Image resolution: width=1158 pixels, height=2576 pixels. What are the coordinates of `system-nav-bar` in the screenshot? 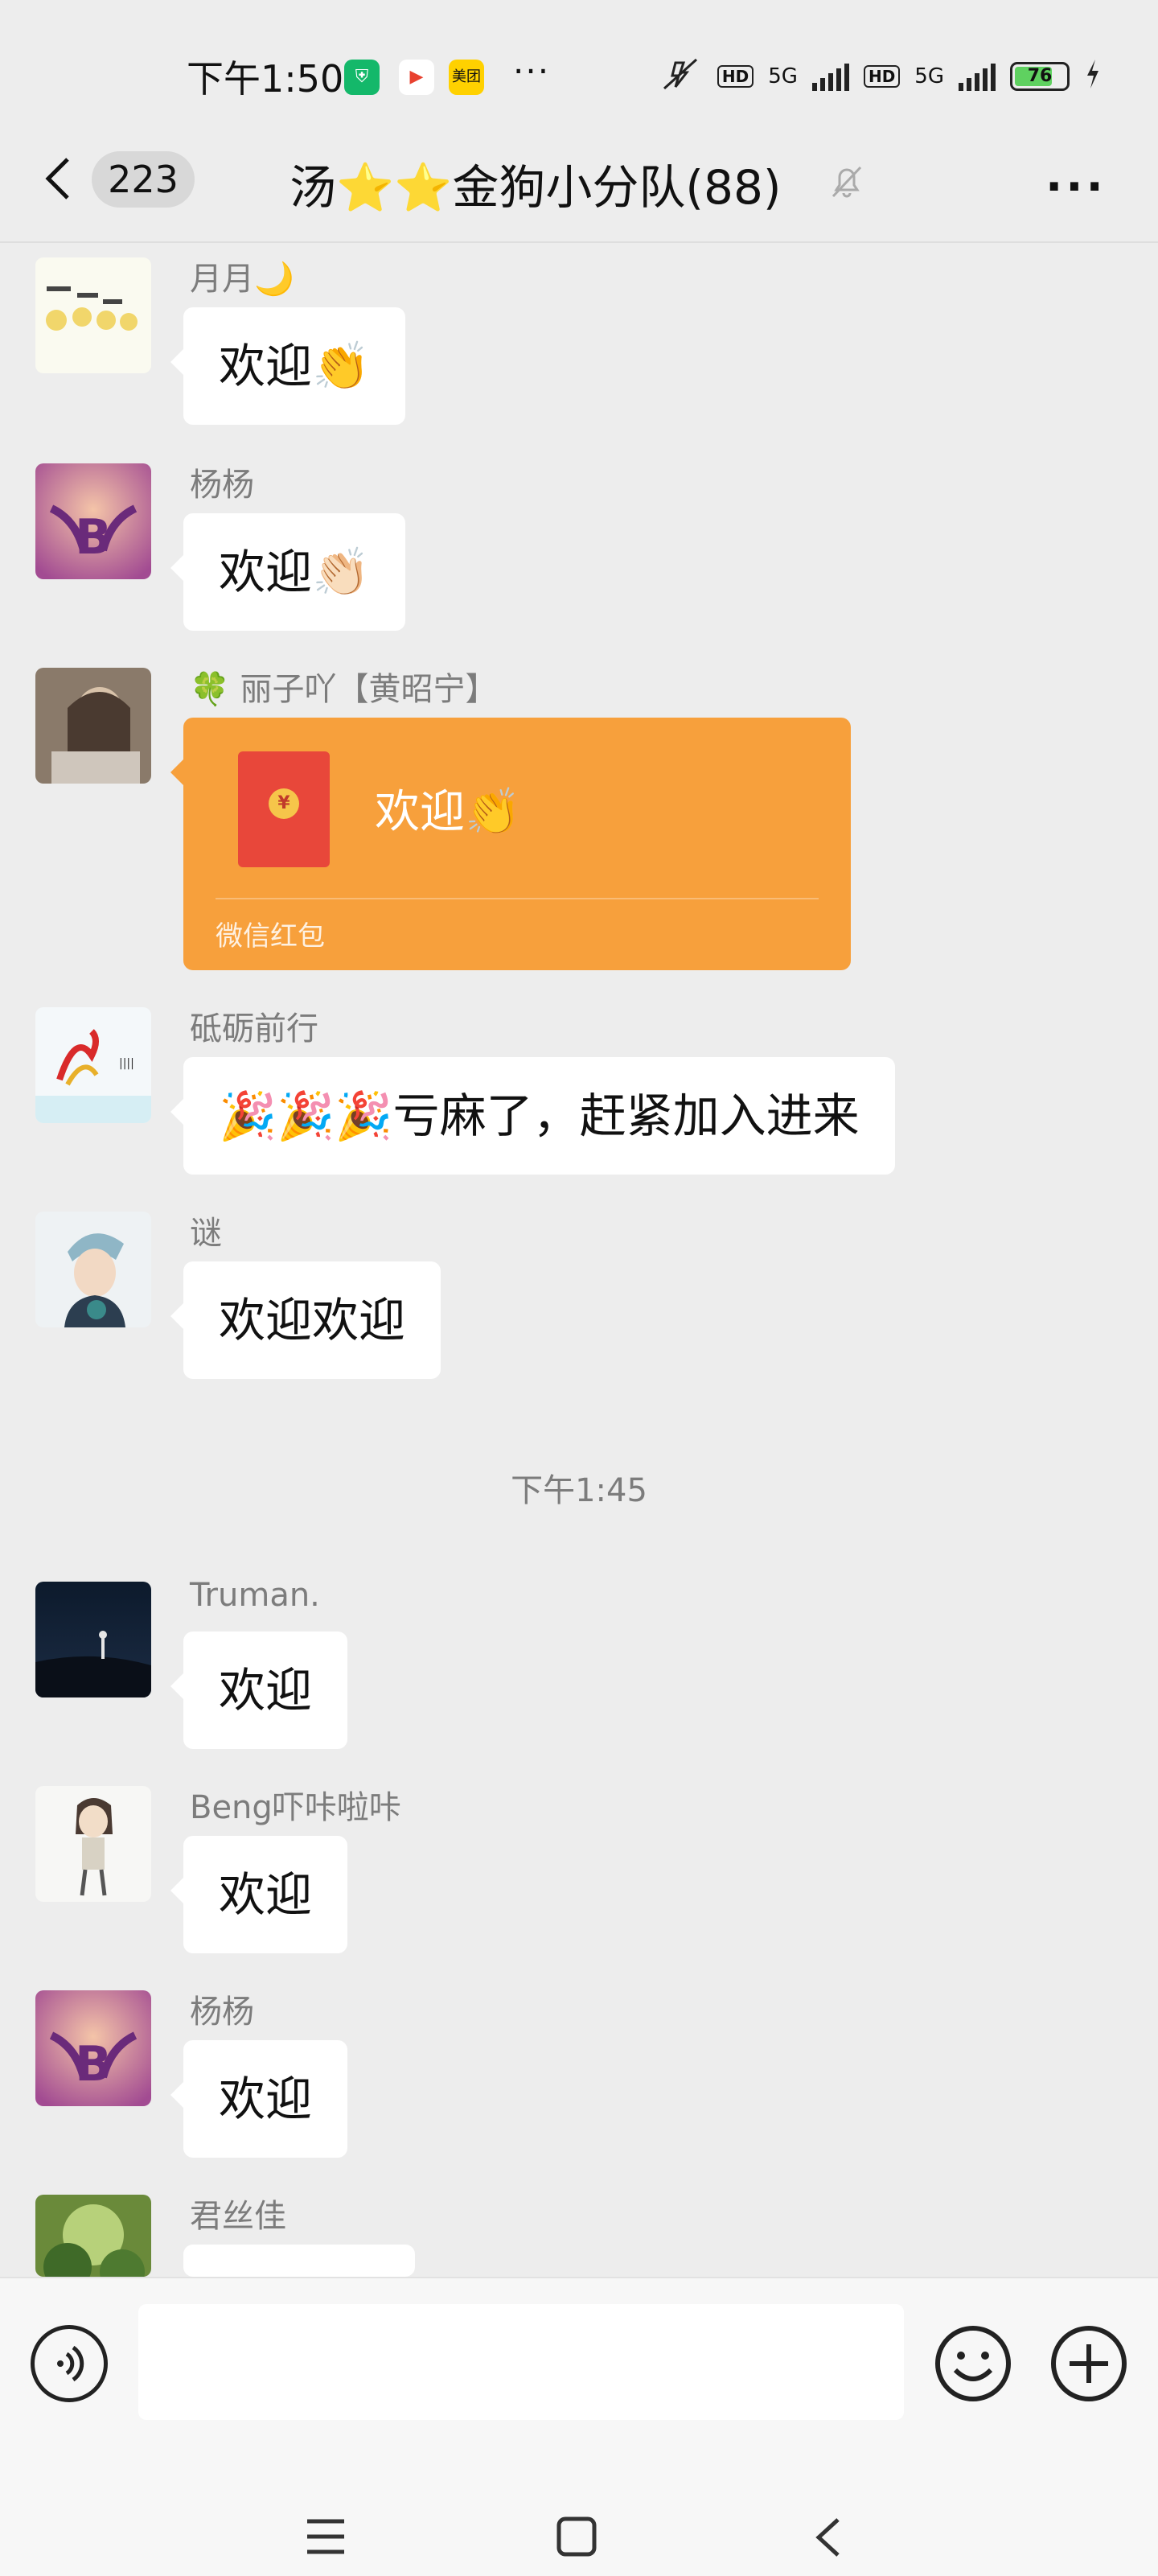 It's located at (579, 2532).